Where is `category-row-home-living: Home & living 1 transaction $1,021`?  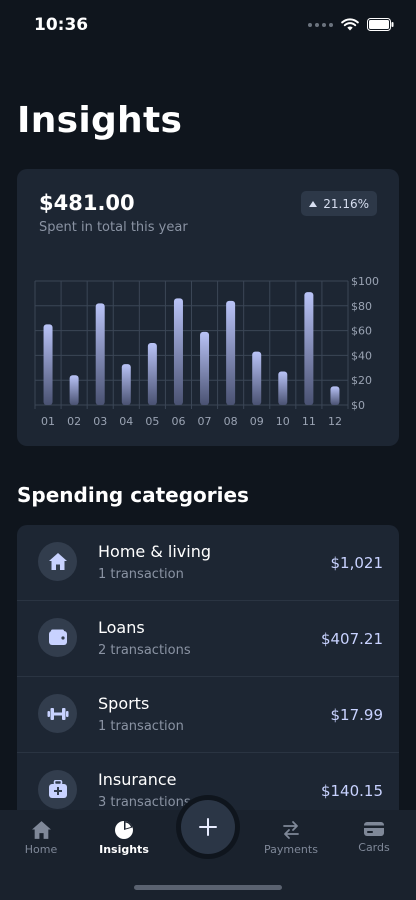
category-row-home-living: Home & living 1 transaction $1,021 is located at coordinates (208, 563).